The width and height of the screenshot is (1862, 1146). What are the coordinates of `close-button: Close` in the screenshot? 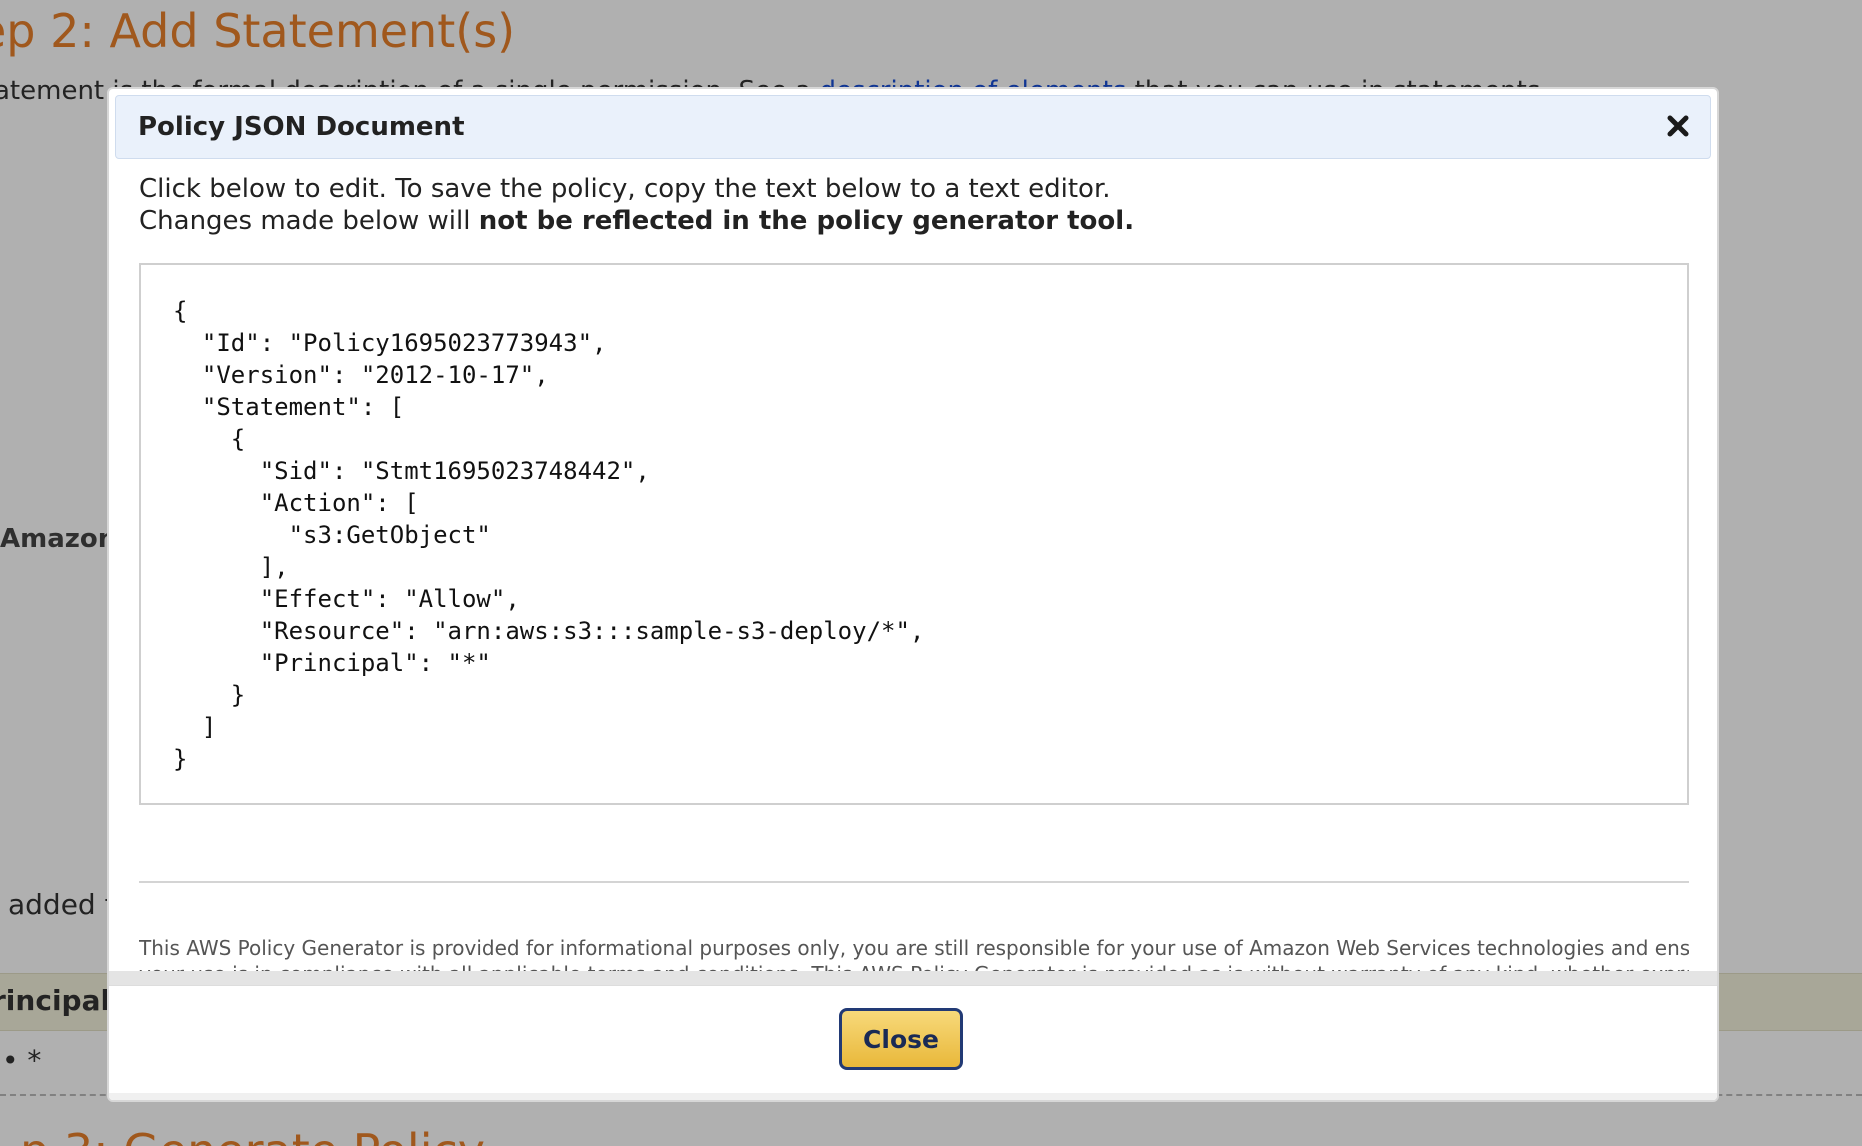 It's located at (901, 1039).